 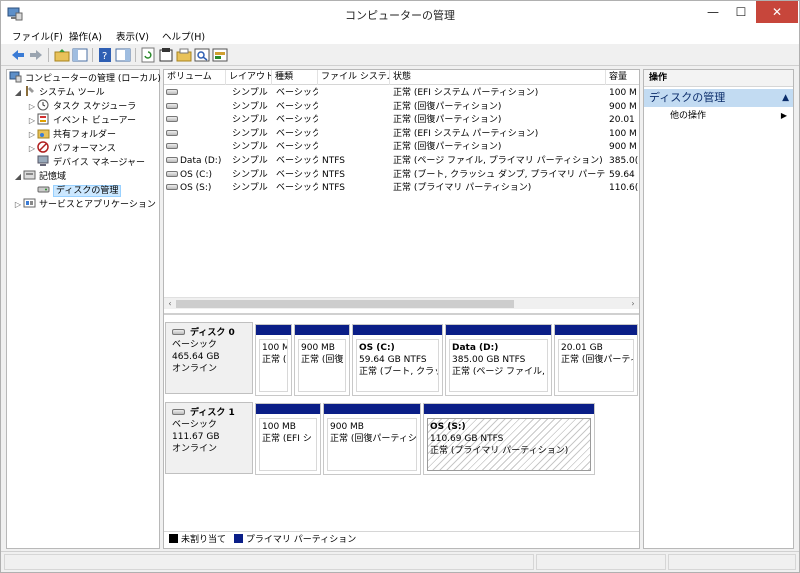 What do you see at coordinates (196, 357) in the screenshot?
I see `disk-size: 465.64 GB` at bounding box center [196, 357].